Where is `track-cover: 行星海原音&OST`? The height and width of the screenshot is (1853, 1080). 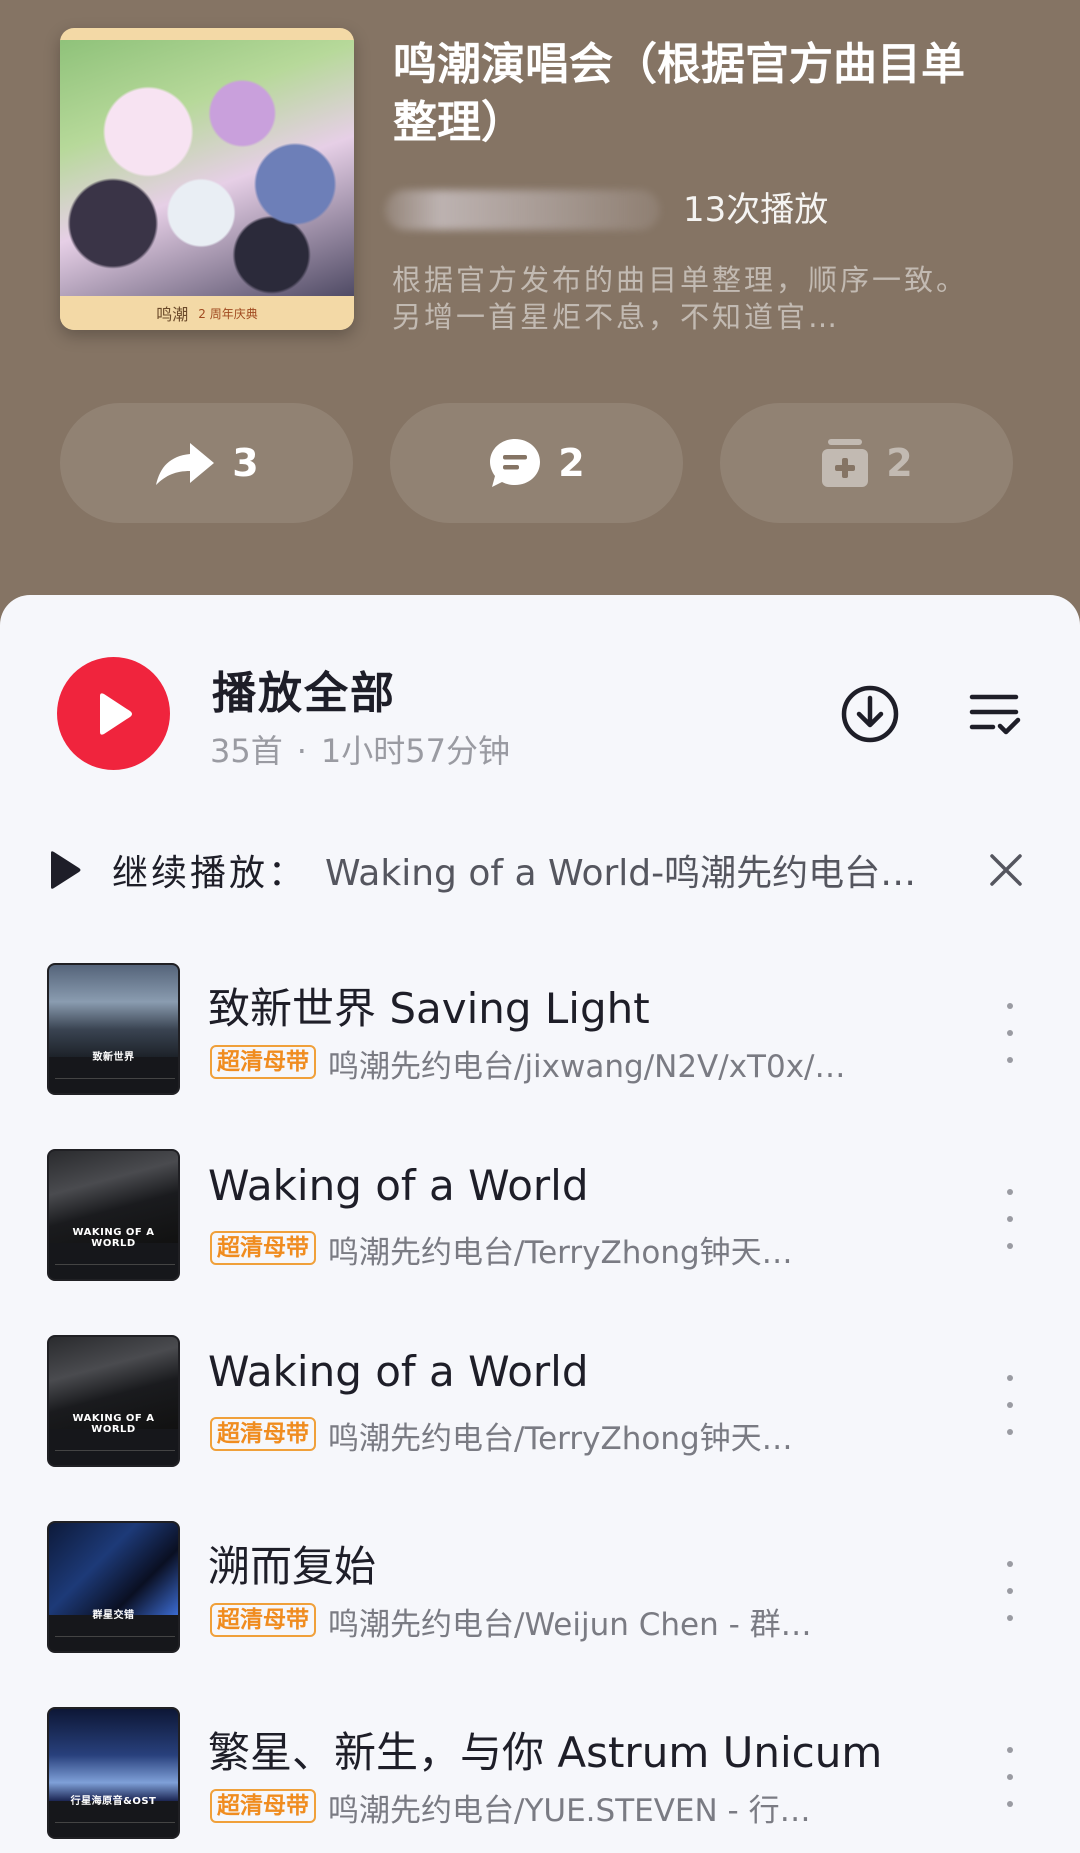
track-cover: 行星海原音&OST is located at coordinates (113, 1773).